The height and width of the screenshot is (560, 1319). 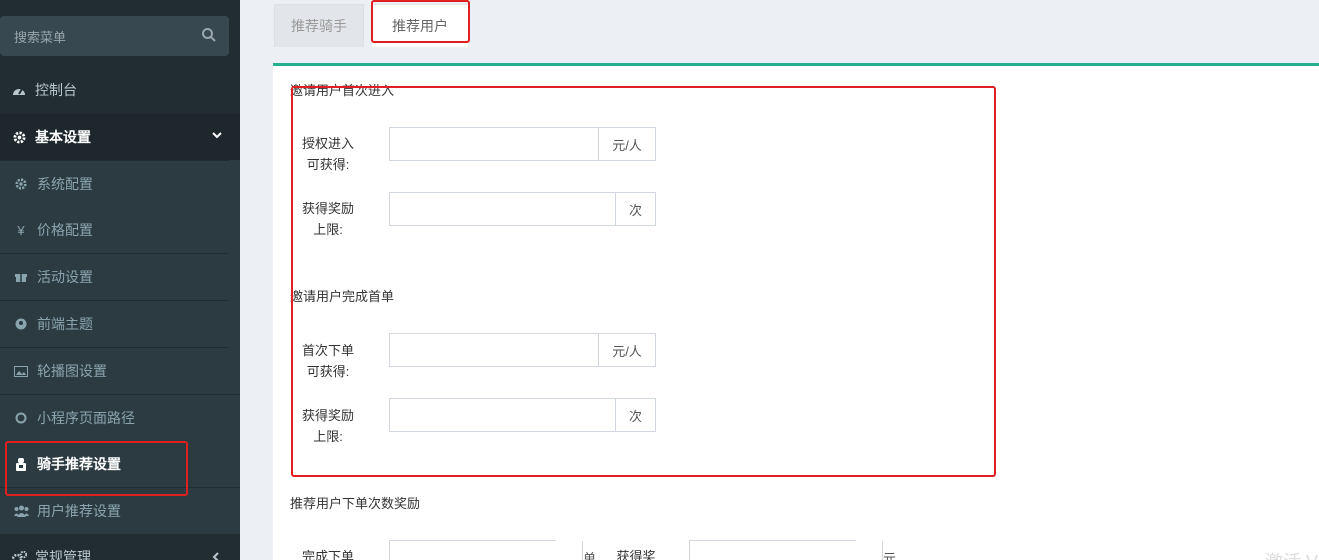 I want to click on first-order-limit-input, so click(x=502, y=415).